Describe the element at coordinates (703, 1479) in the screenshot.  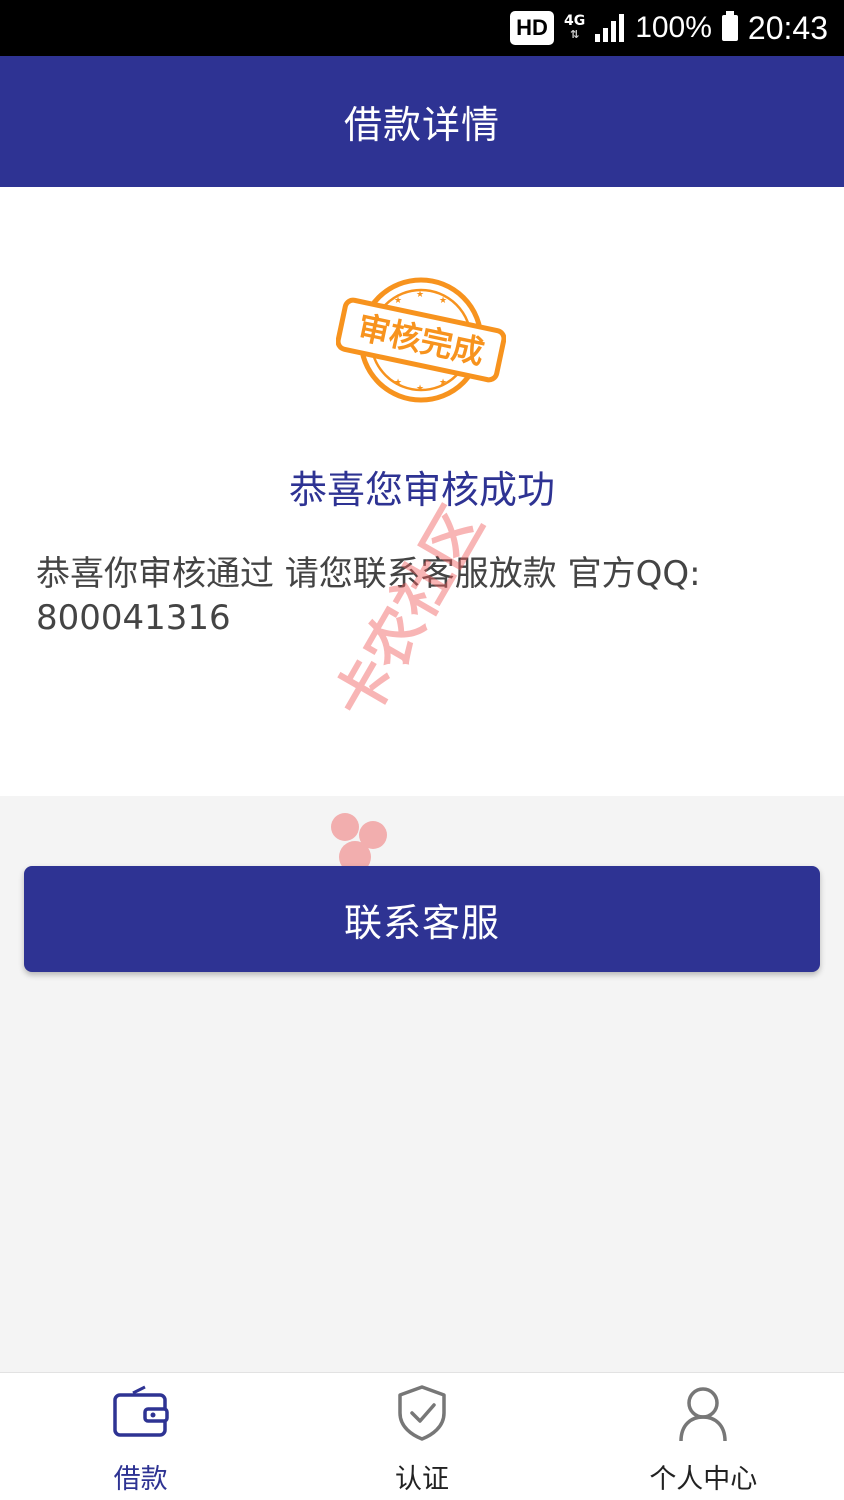
I see `nav-label-profile: 个人中心` at that location.